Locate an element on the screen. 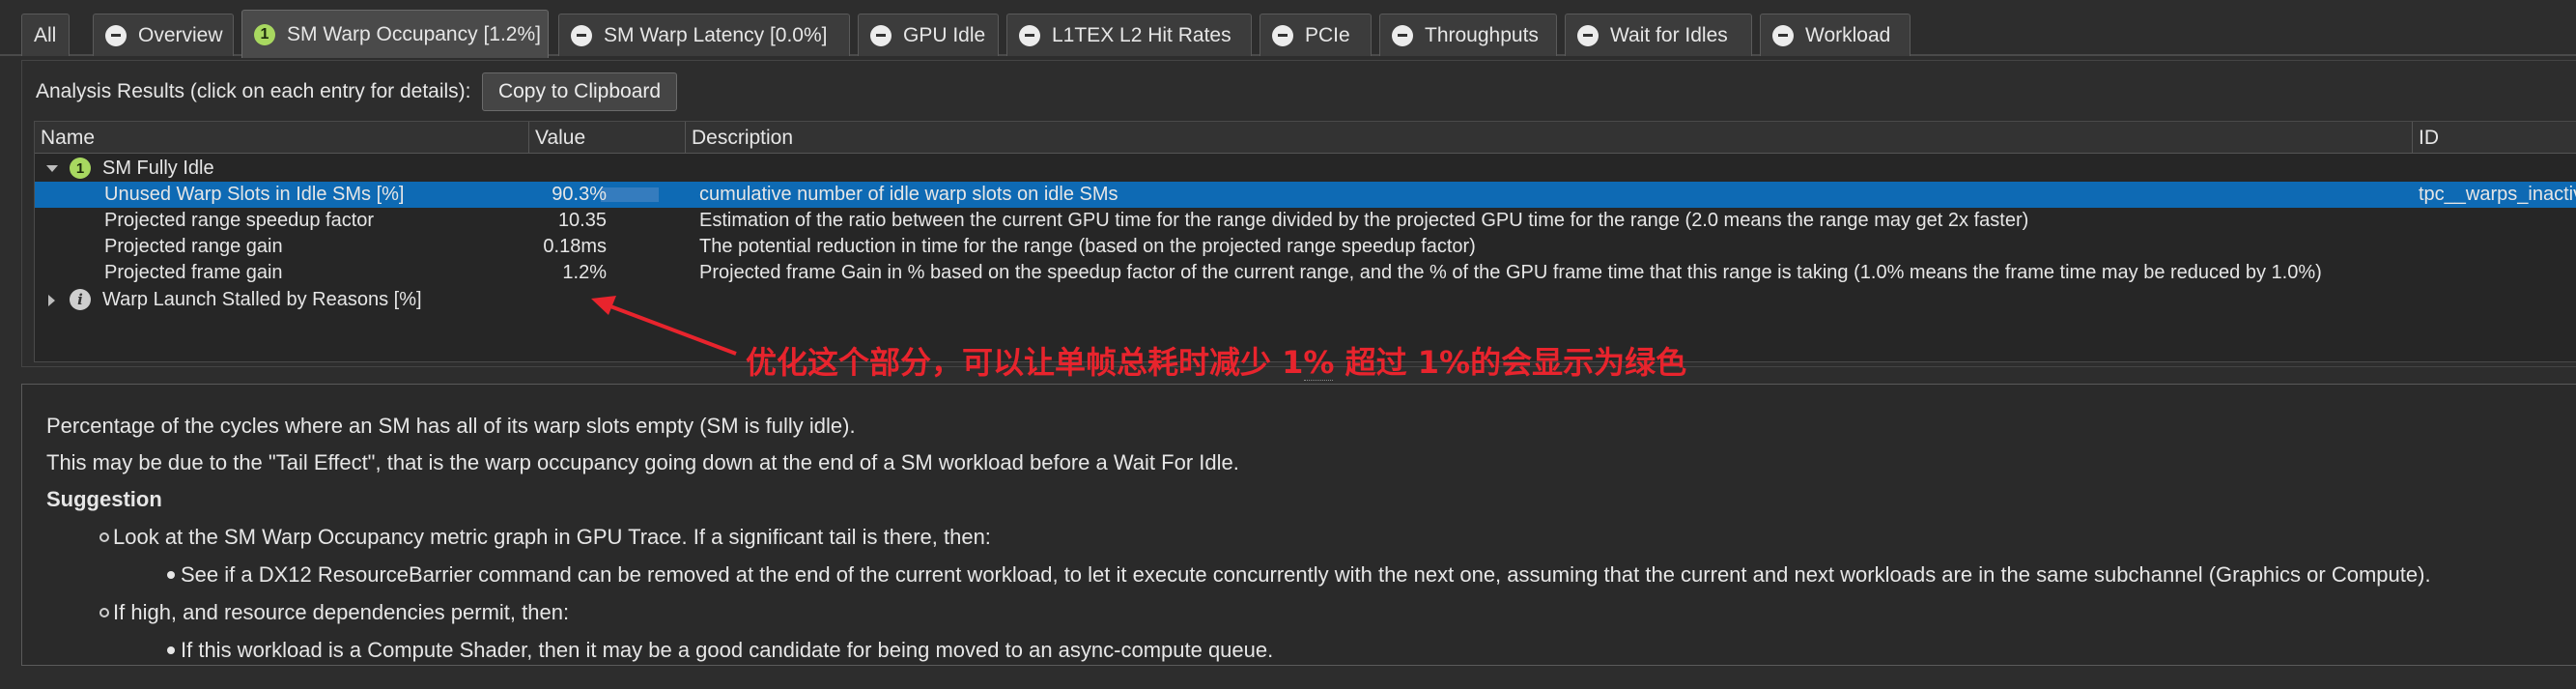 This screenshot has width=2576, height=689. tab-workload: Workload is located at coordinates (1835, 35).